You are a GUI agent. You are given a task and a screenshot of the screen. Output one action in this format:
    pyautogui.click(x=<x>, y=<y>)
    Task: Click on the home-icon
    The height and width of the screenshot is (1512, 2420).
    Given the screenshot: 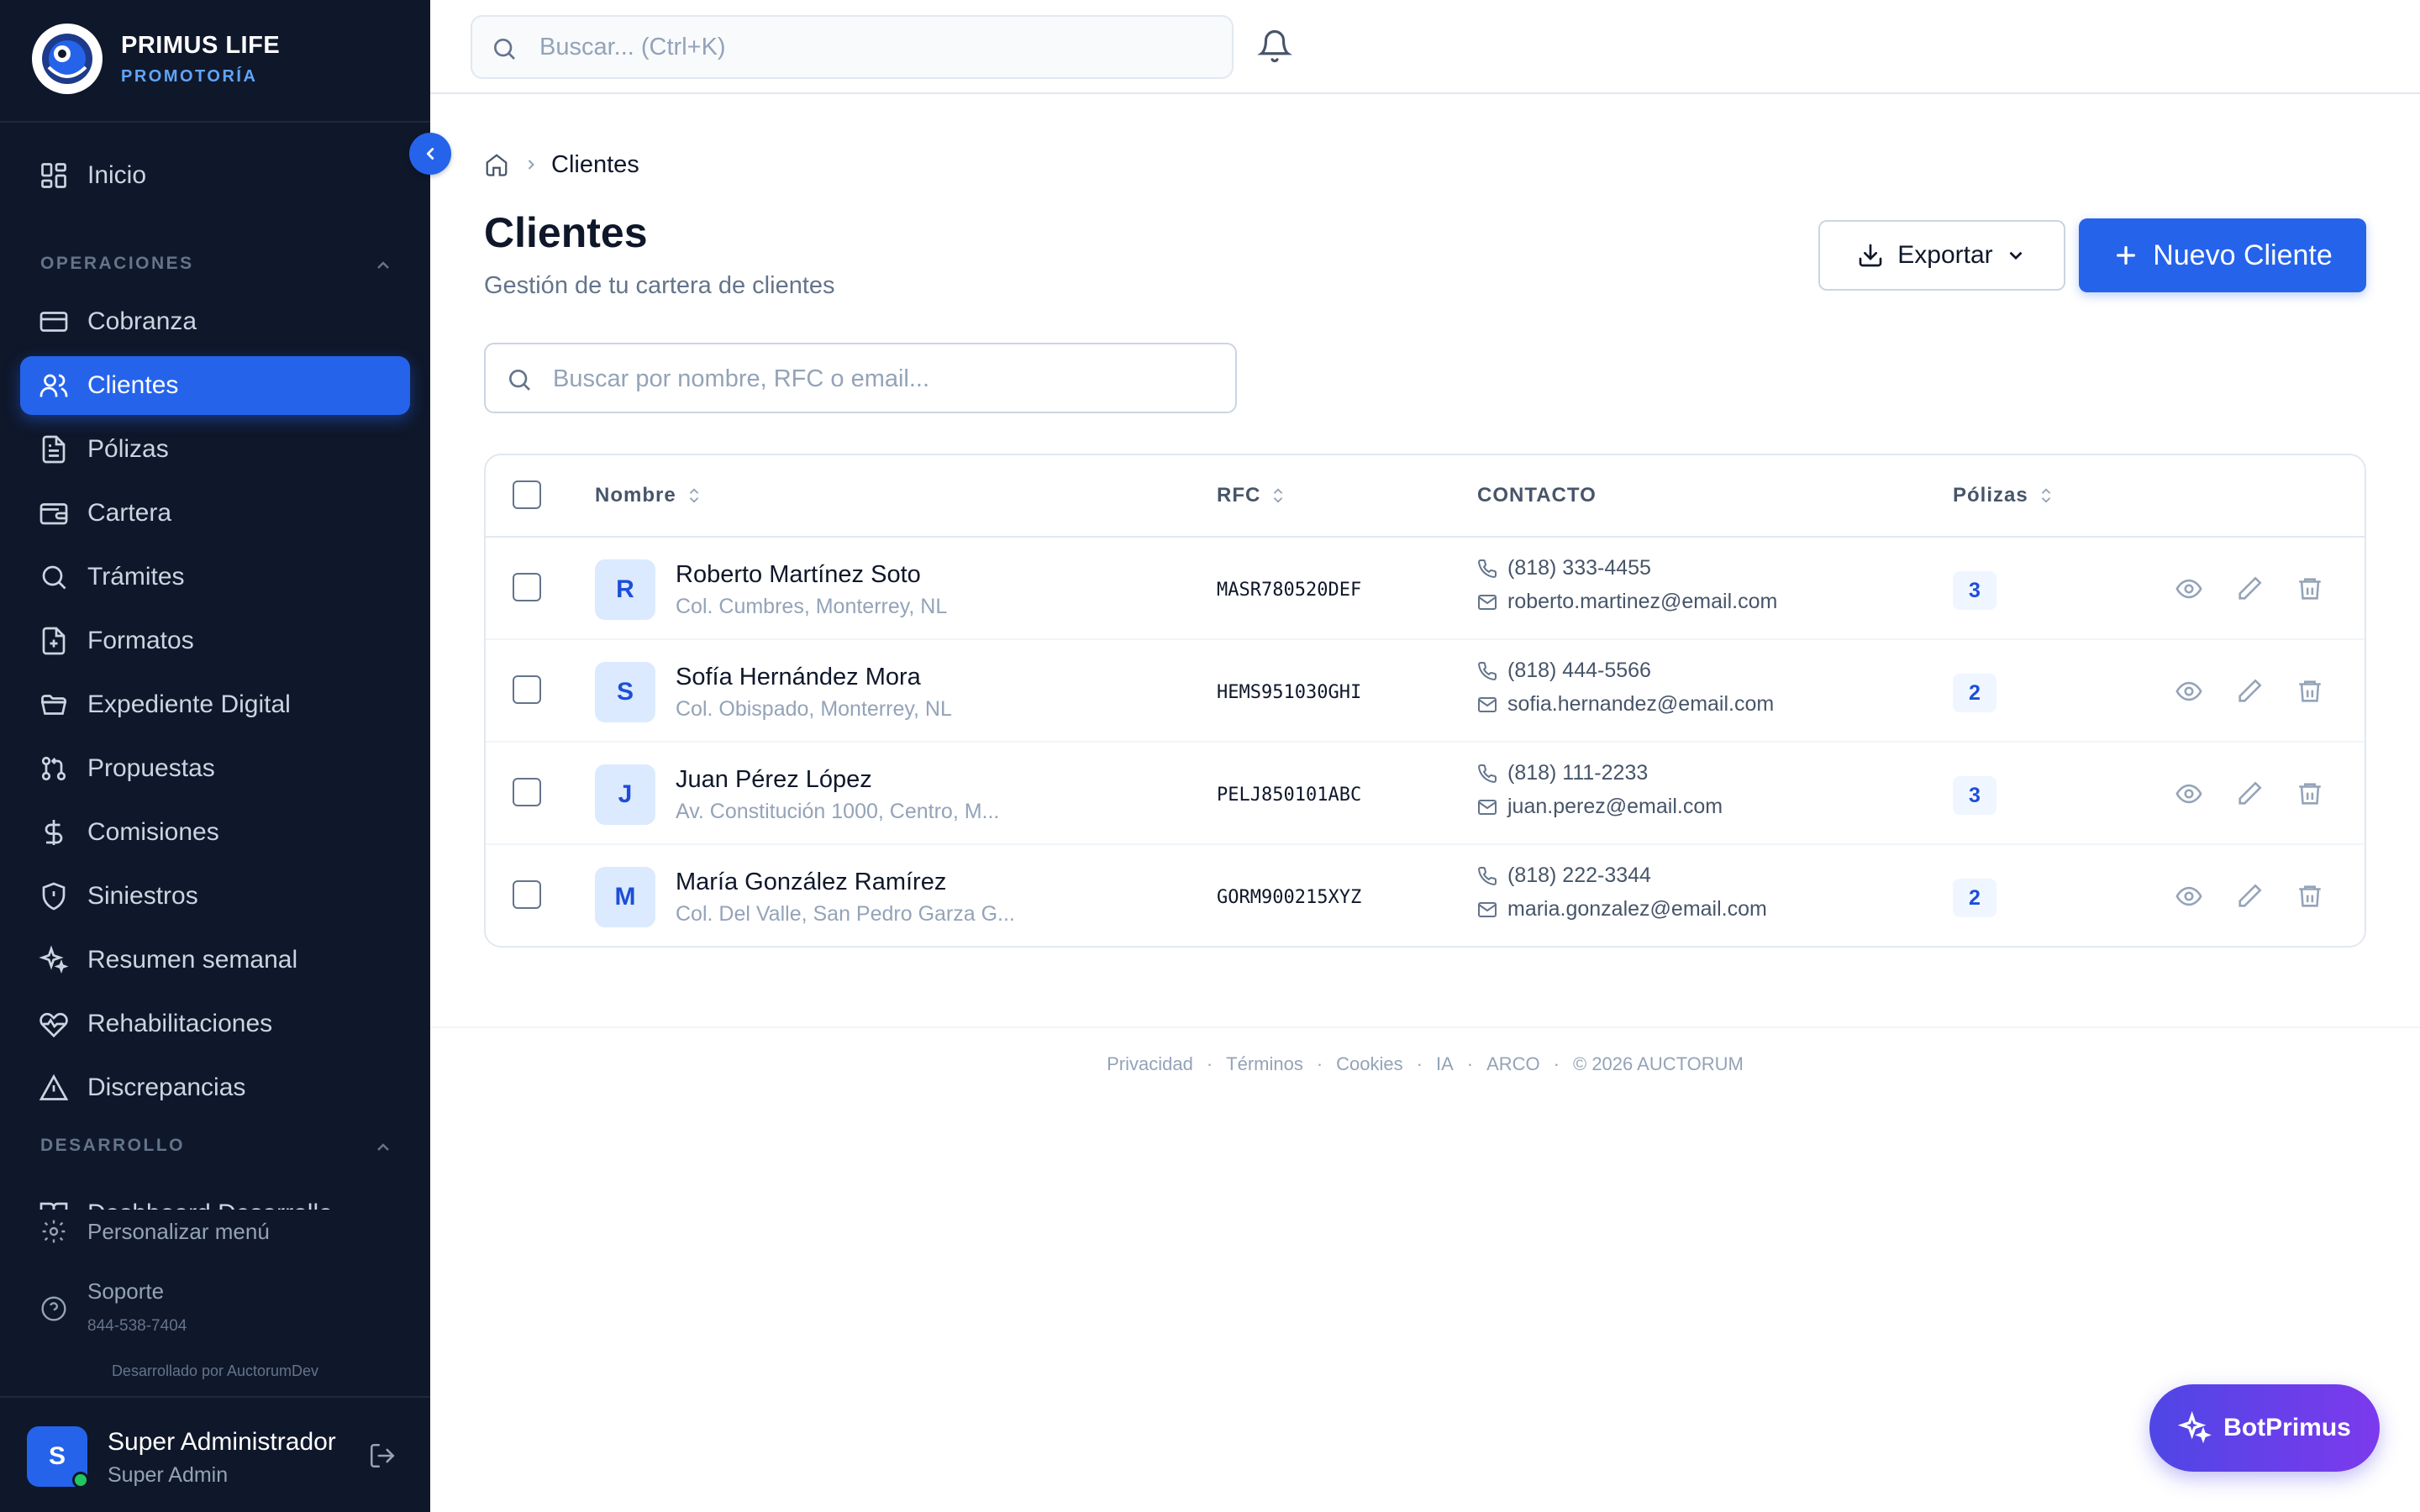 What is the action you would take?
    pyautogui.click(x=496, y=164)
    